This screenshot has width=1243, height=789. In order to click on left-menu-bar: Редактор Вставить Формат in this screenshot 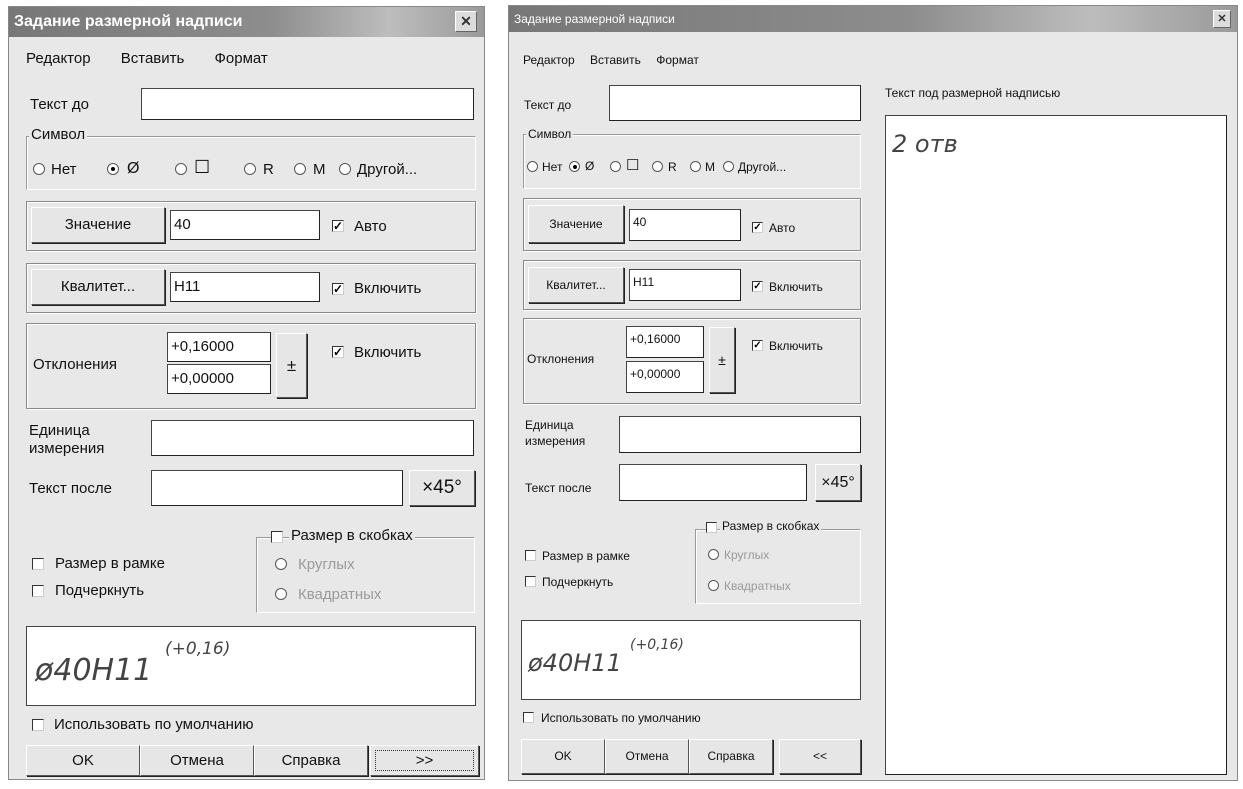, I will do `click(160, 58)`.